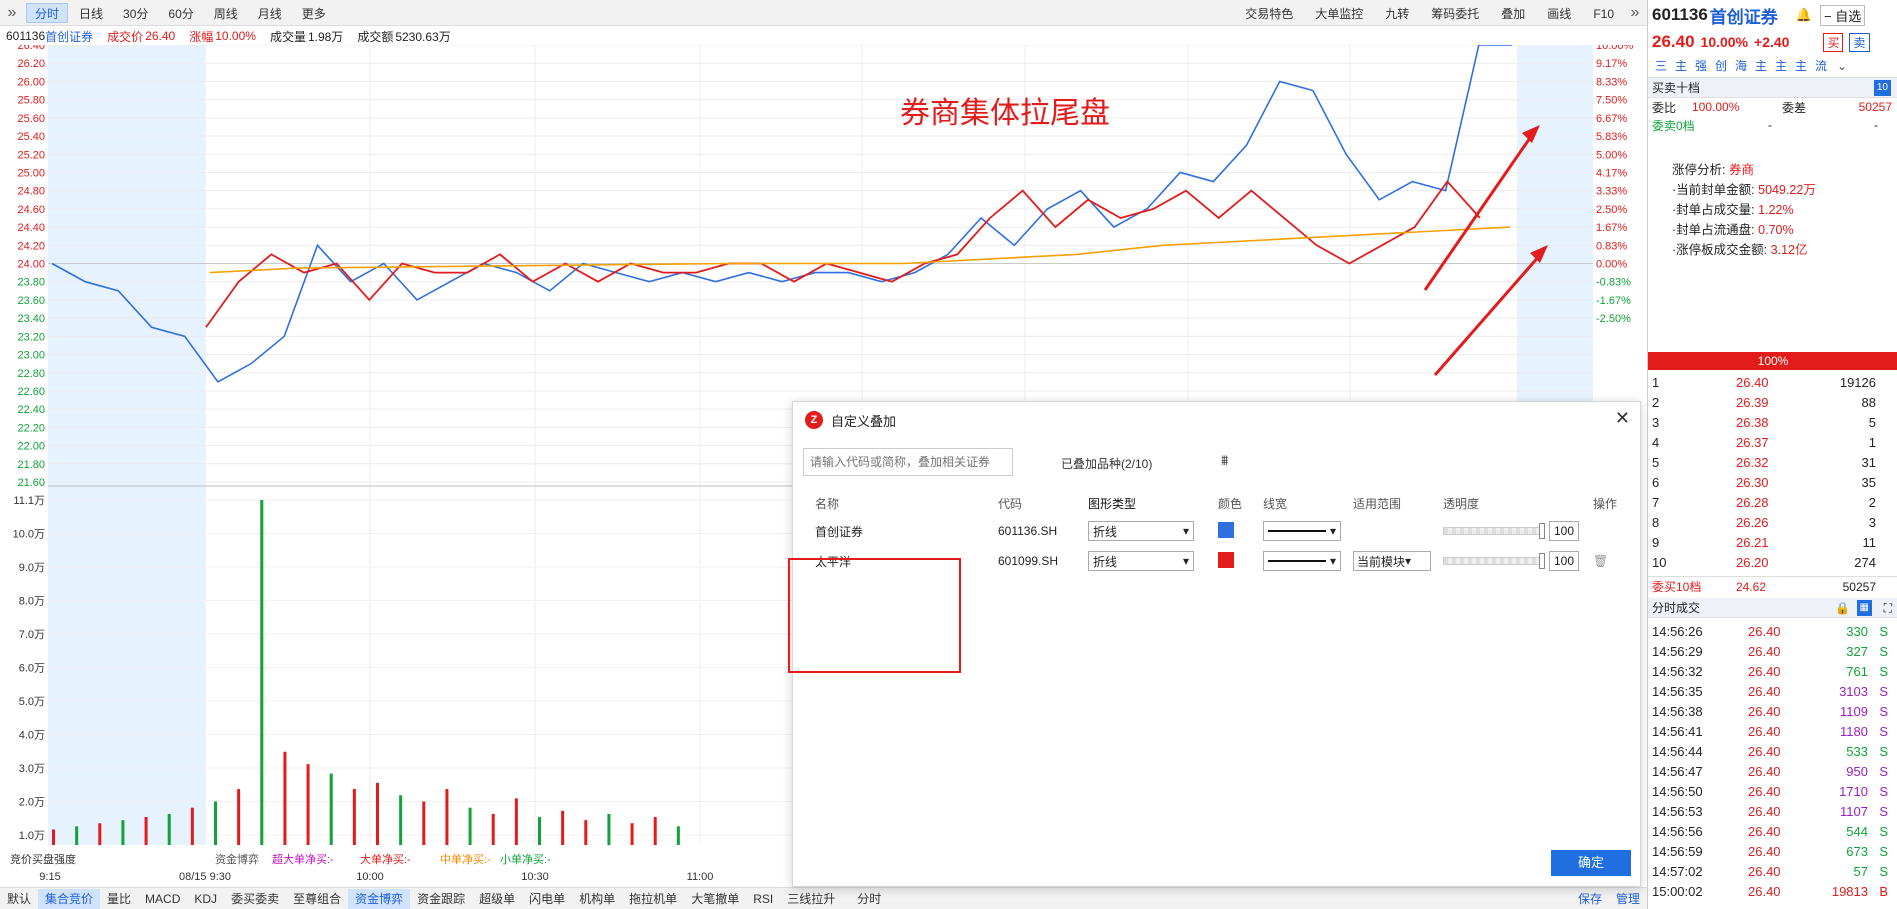 The height and width of the screenshot is (909, 1897). Describe the element at coordinates (1772, 542) in the screenshot. I see `bid-level-row: 9 26.21 11` at that location.